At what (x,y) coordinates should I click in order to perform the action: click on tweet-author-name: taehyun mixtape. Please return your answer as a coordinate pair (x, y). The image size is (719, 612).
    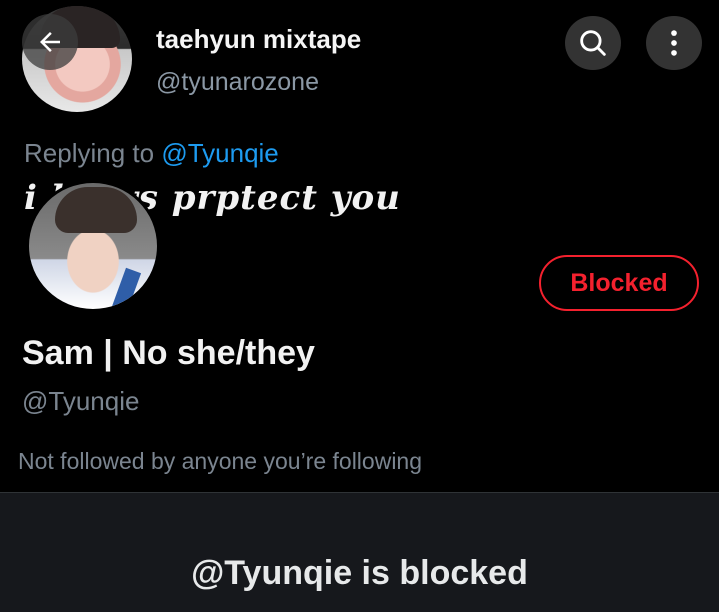
    Looking at the image, I should click on (258, 39).